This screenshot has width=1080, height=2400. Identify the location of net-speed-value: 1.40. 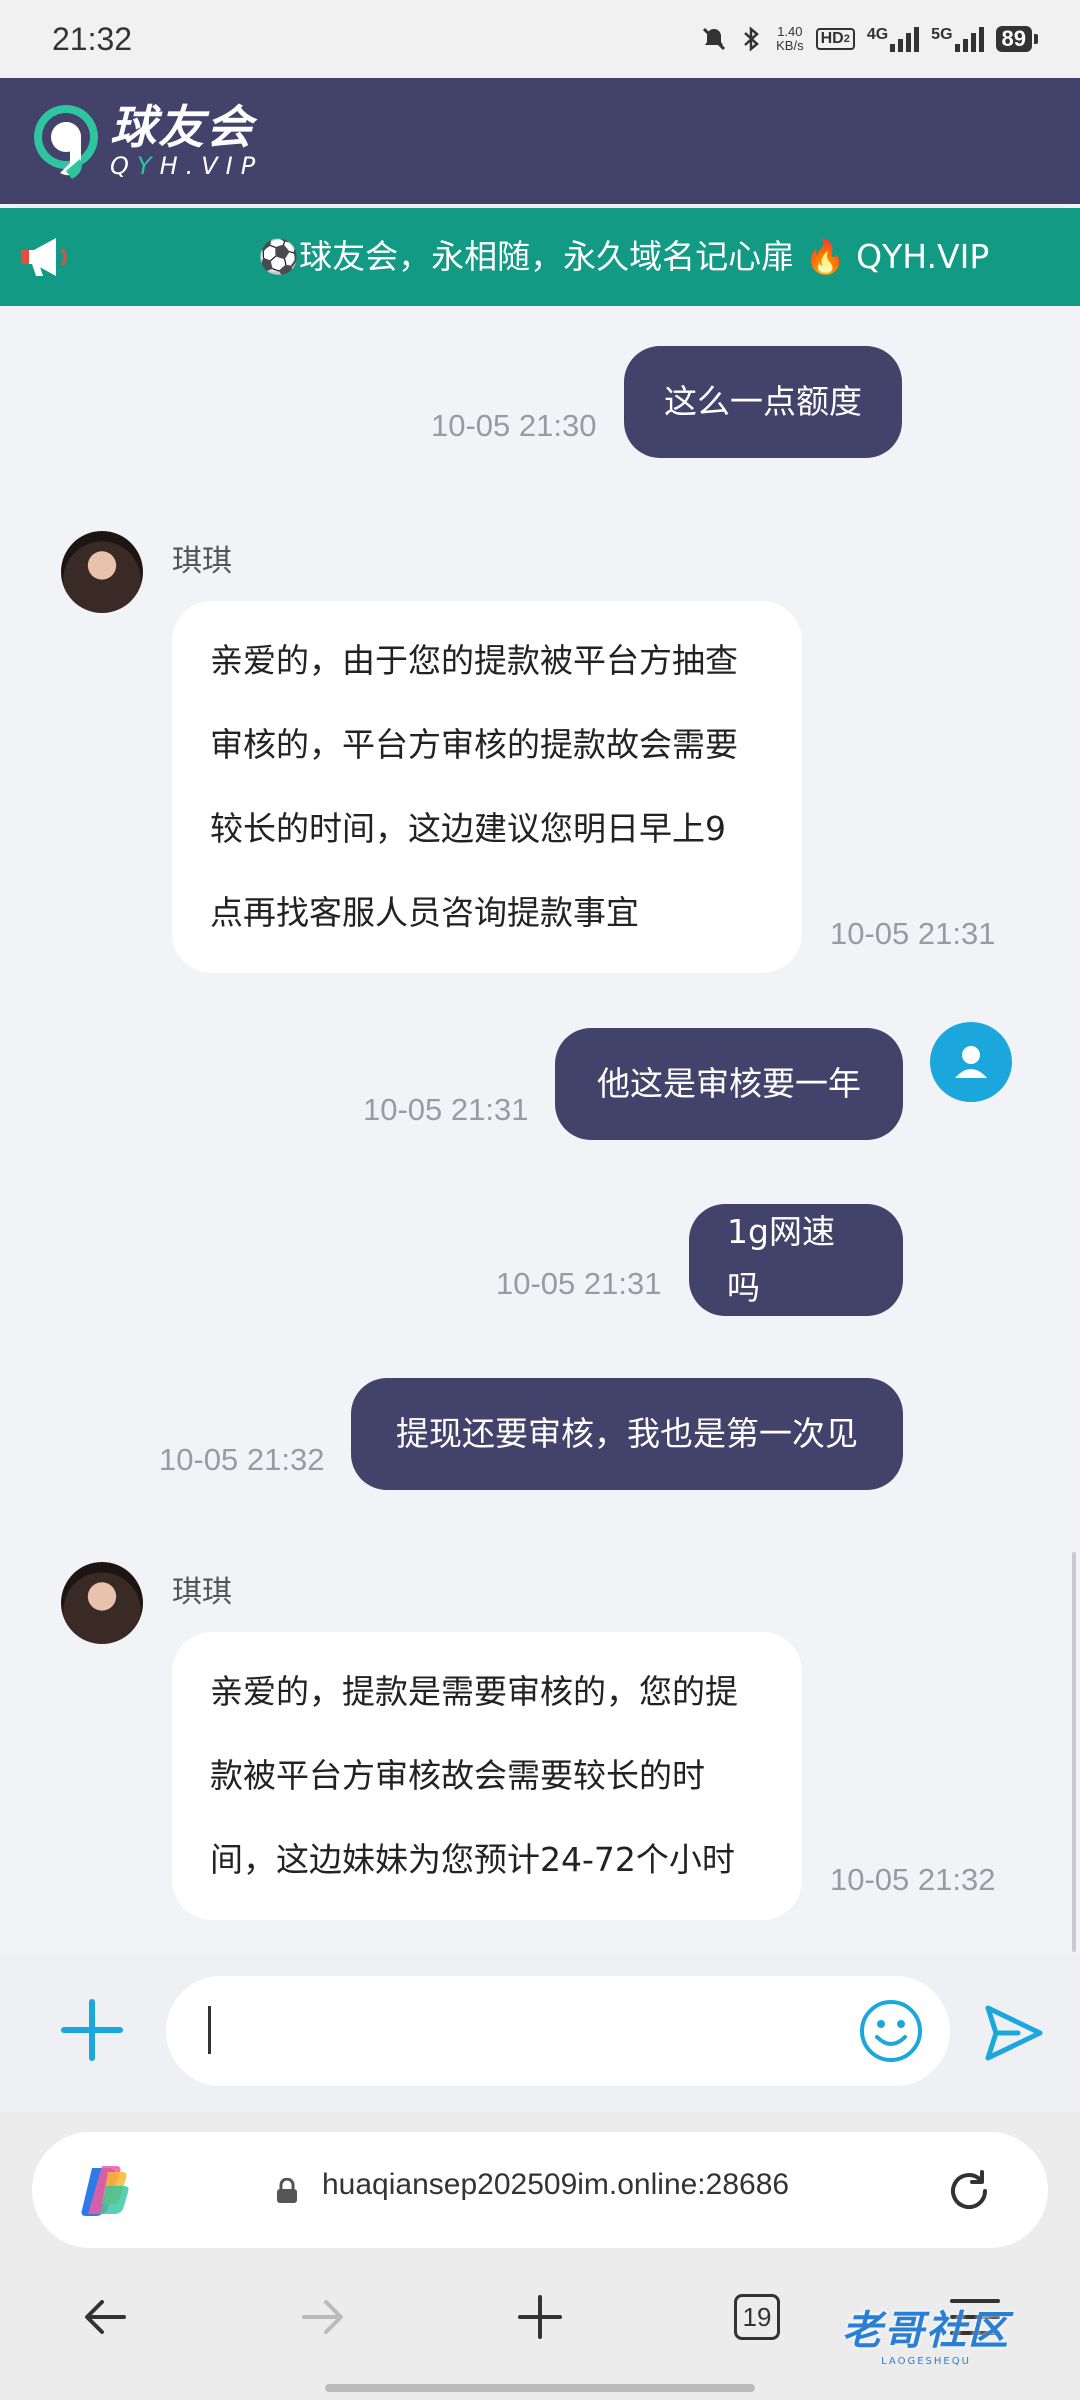
(790, 31).